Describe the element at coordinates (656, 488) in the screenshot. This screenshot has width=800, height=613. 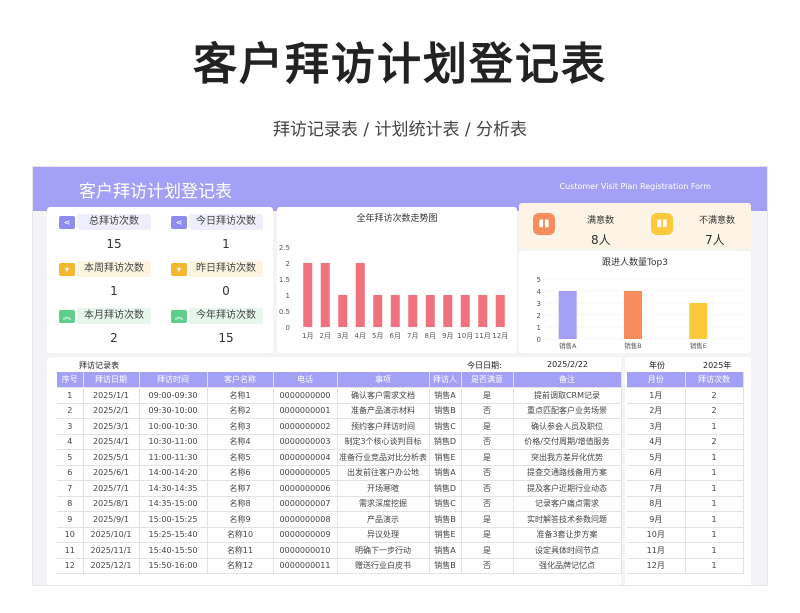
I see `table-cell: 7月` at that location.